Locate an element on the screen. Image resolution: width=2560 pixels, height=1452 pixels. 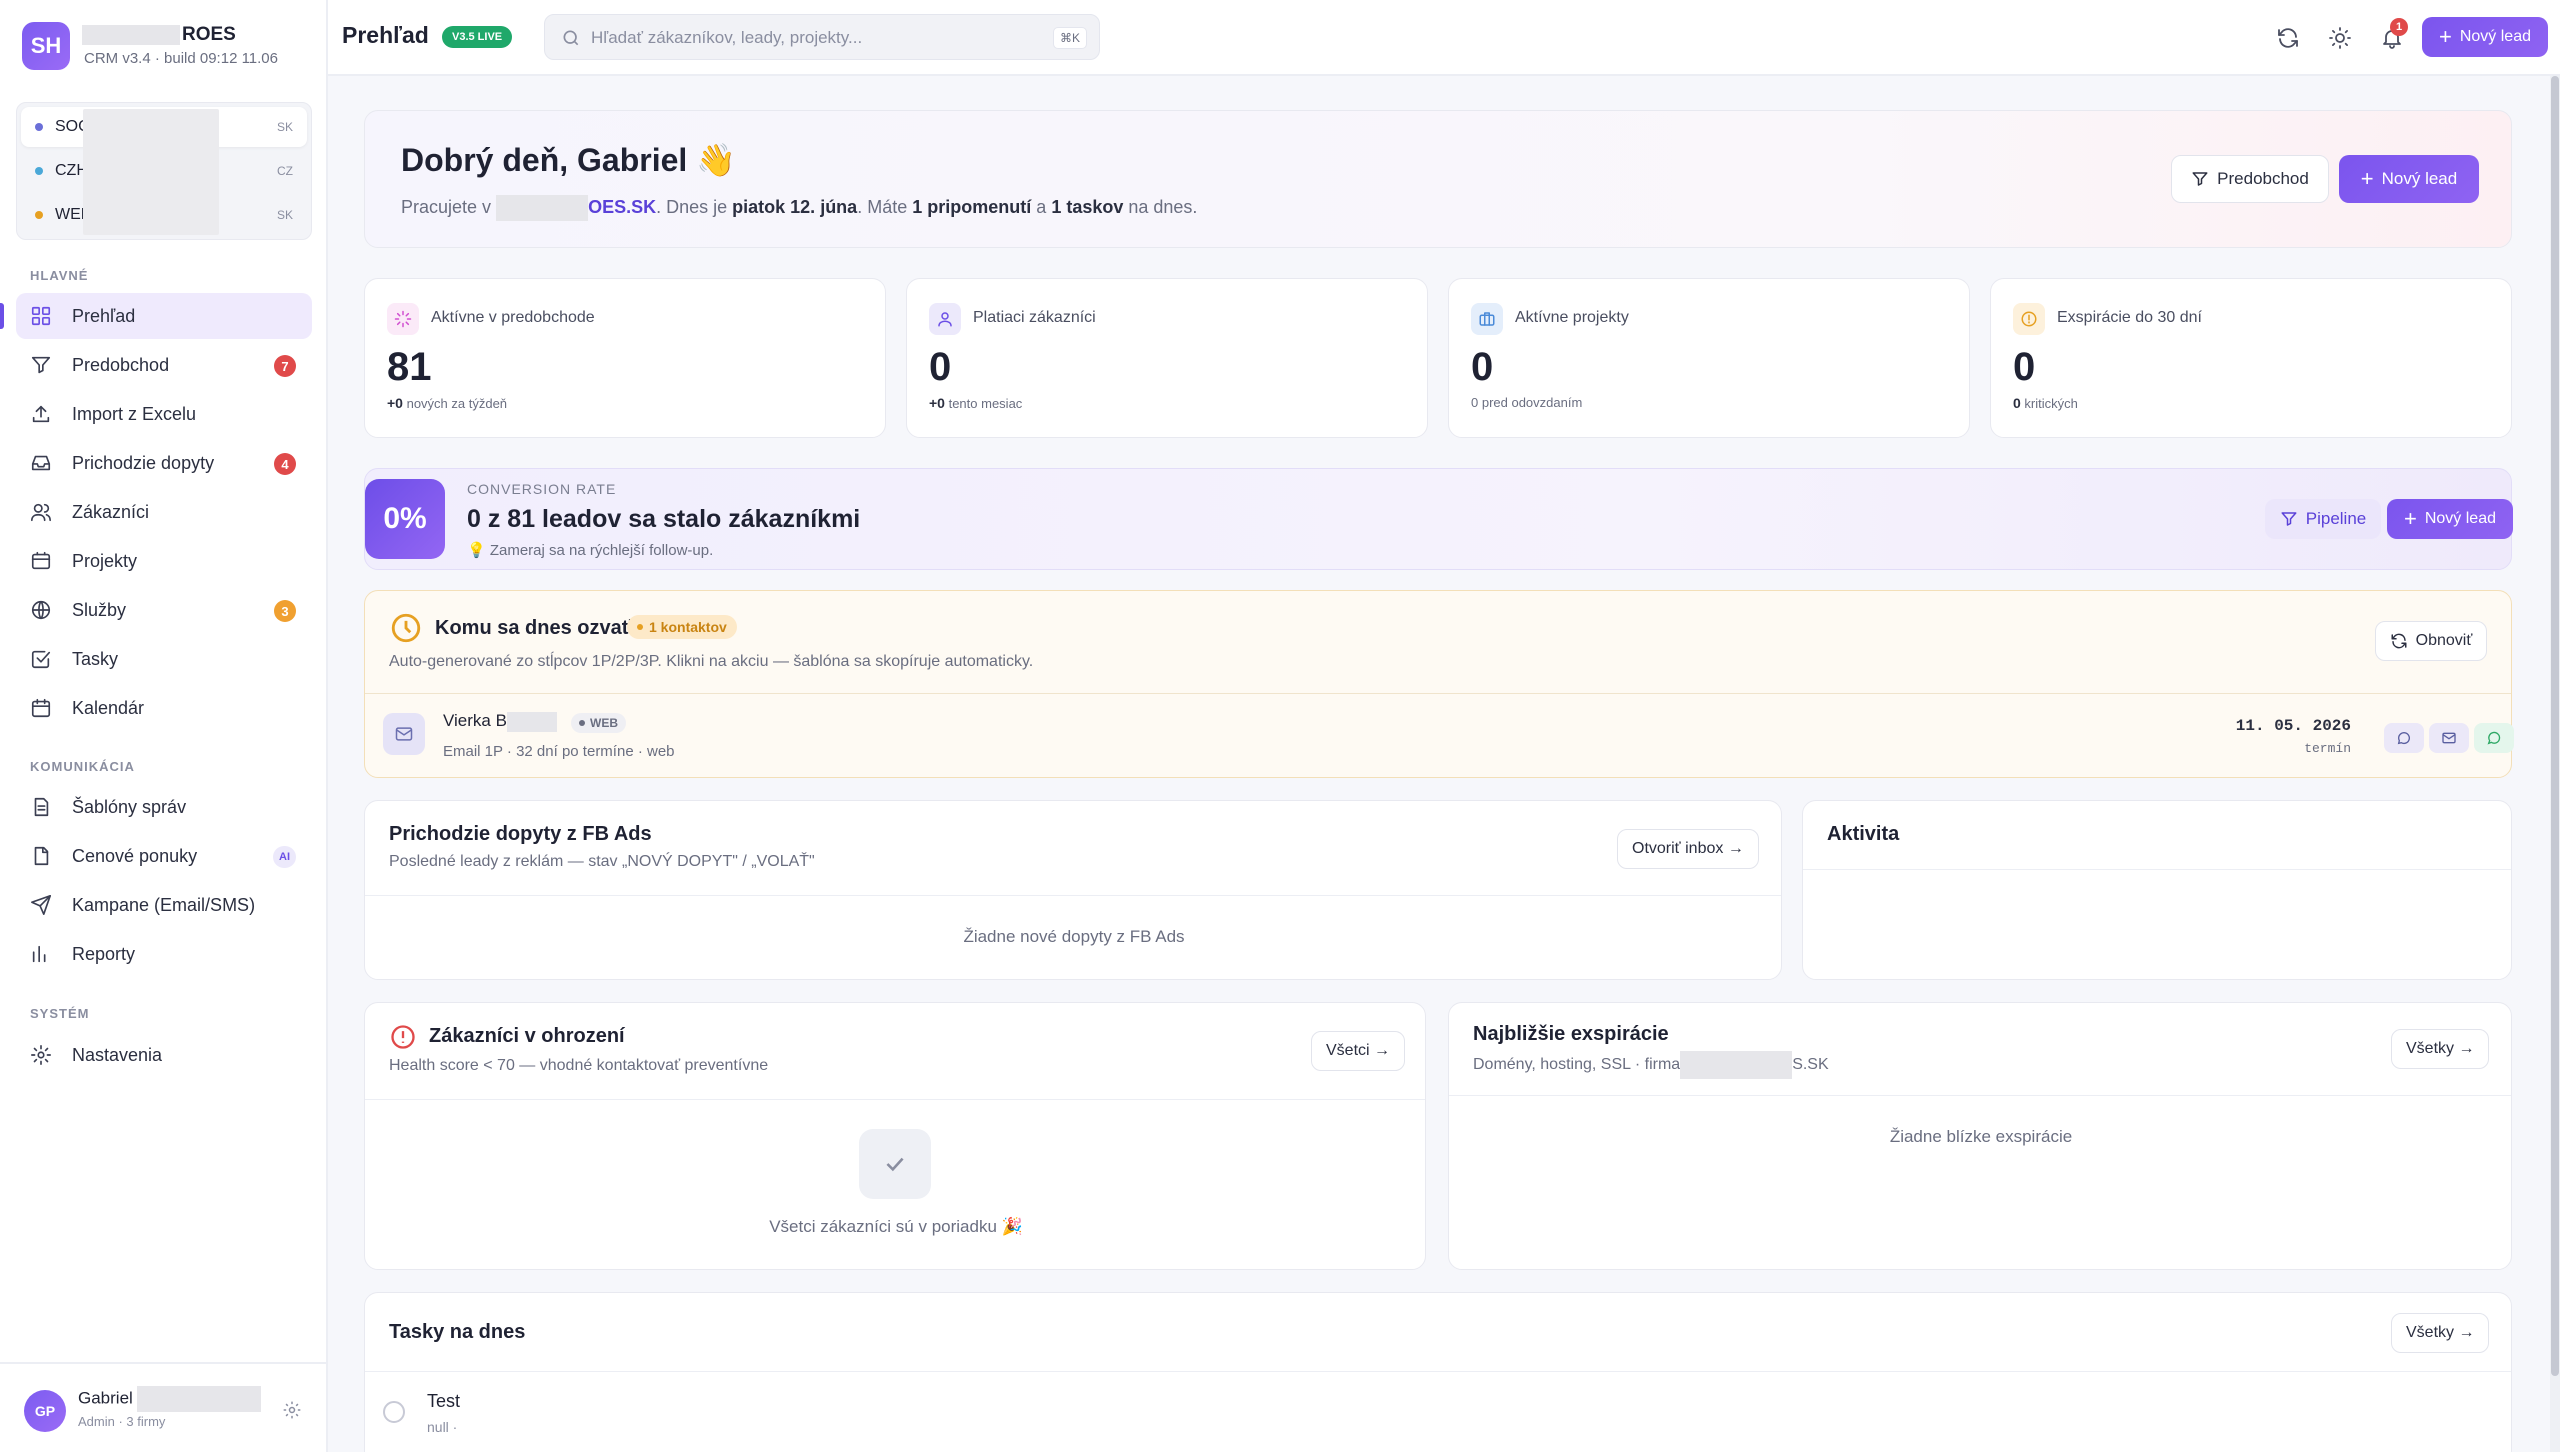
task-title: Test is located at coordinates (443, 1401).